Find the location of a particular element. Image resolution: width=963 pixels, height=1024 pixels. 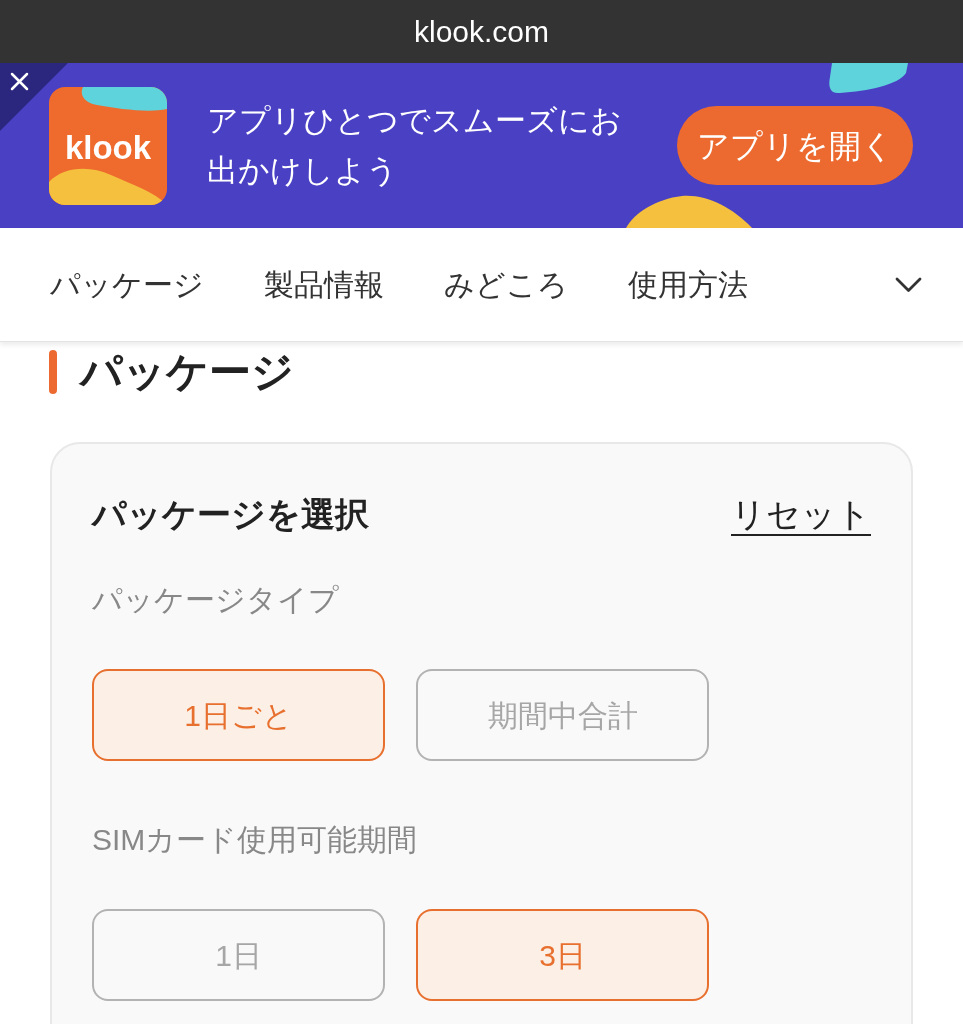

nav-tab: 製品情報 is located at coordinates (324, 284).